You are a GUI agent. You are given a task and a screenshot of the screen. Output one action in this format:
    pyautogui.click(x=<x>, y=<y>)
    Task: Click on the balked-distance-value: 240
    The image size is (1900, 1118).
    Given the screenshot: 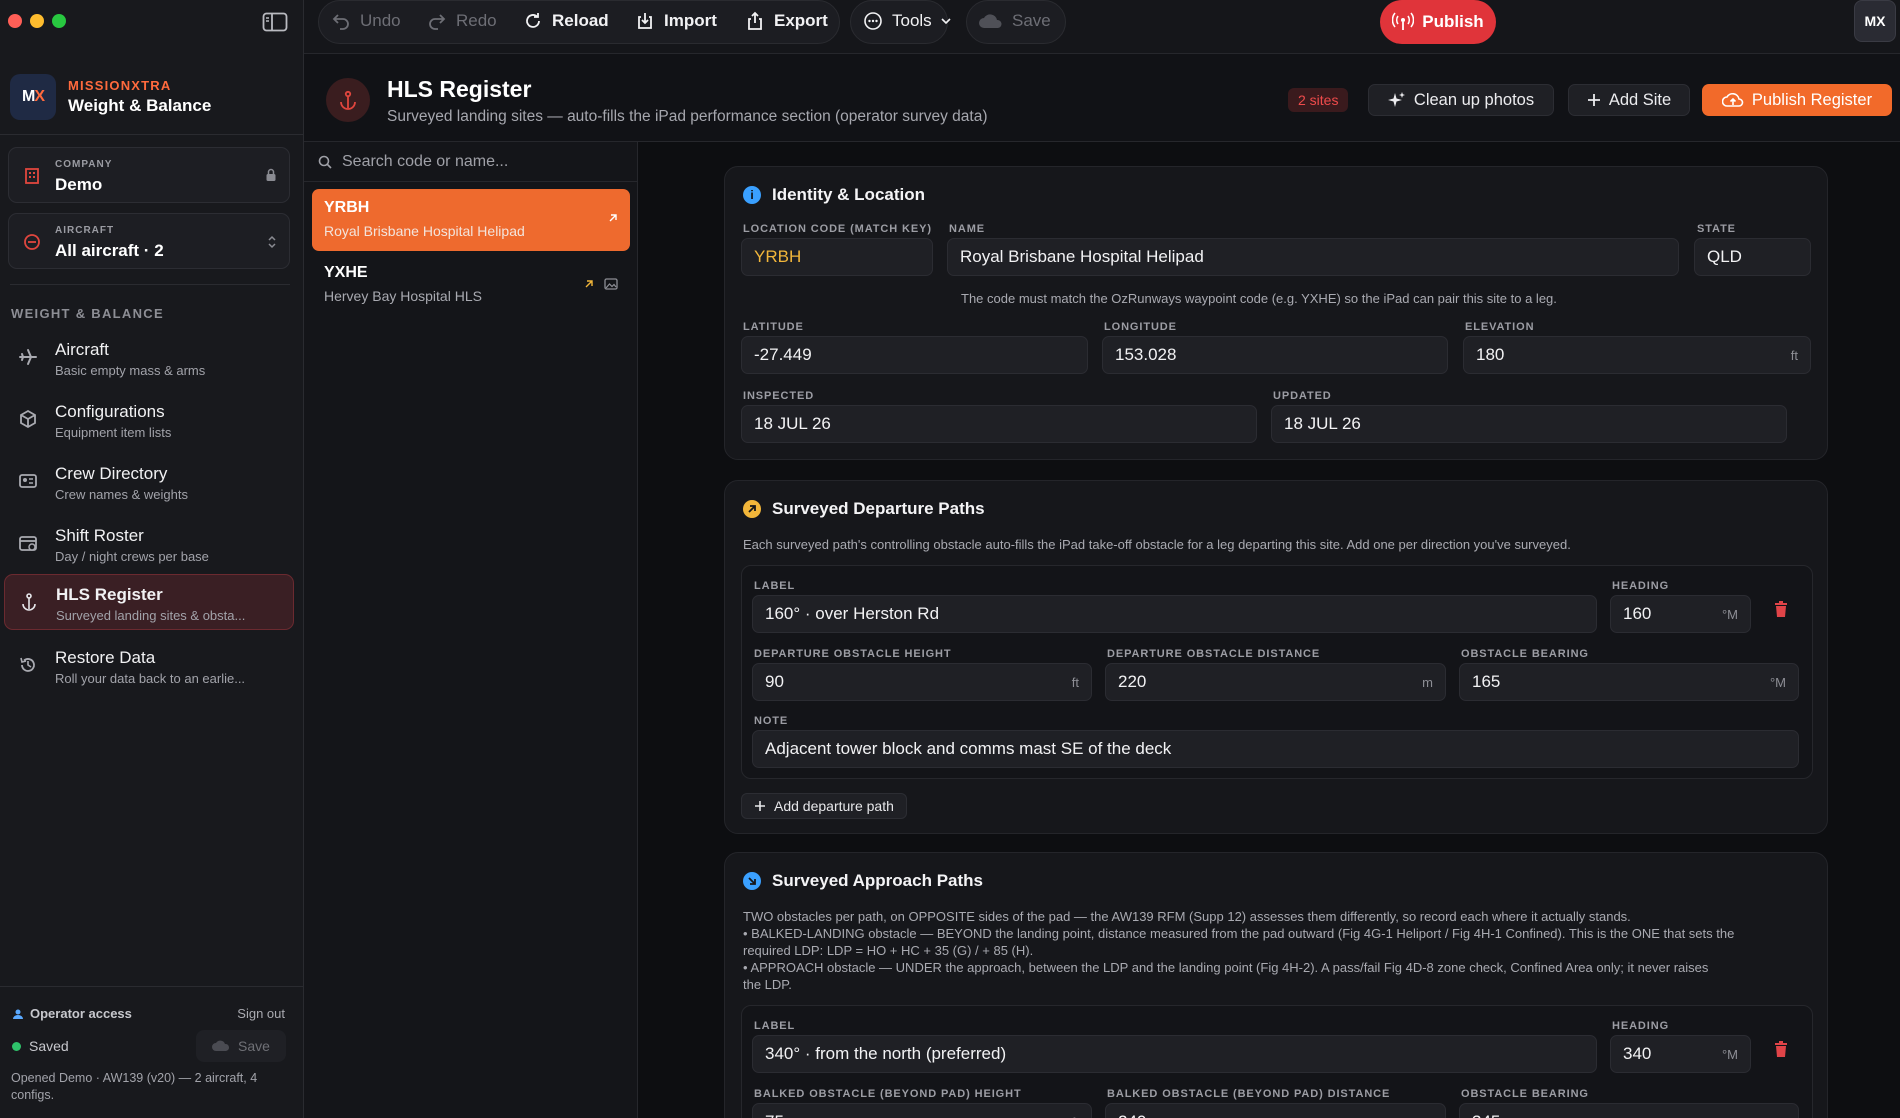 What is the action you would take?
    pyautogui.click(x=1132, y=1115)
    